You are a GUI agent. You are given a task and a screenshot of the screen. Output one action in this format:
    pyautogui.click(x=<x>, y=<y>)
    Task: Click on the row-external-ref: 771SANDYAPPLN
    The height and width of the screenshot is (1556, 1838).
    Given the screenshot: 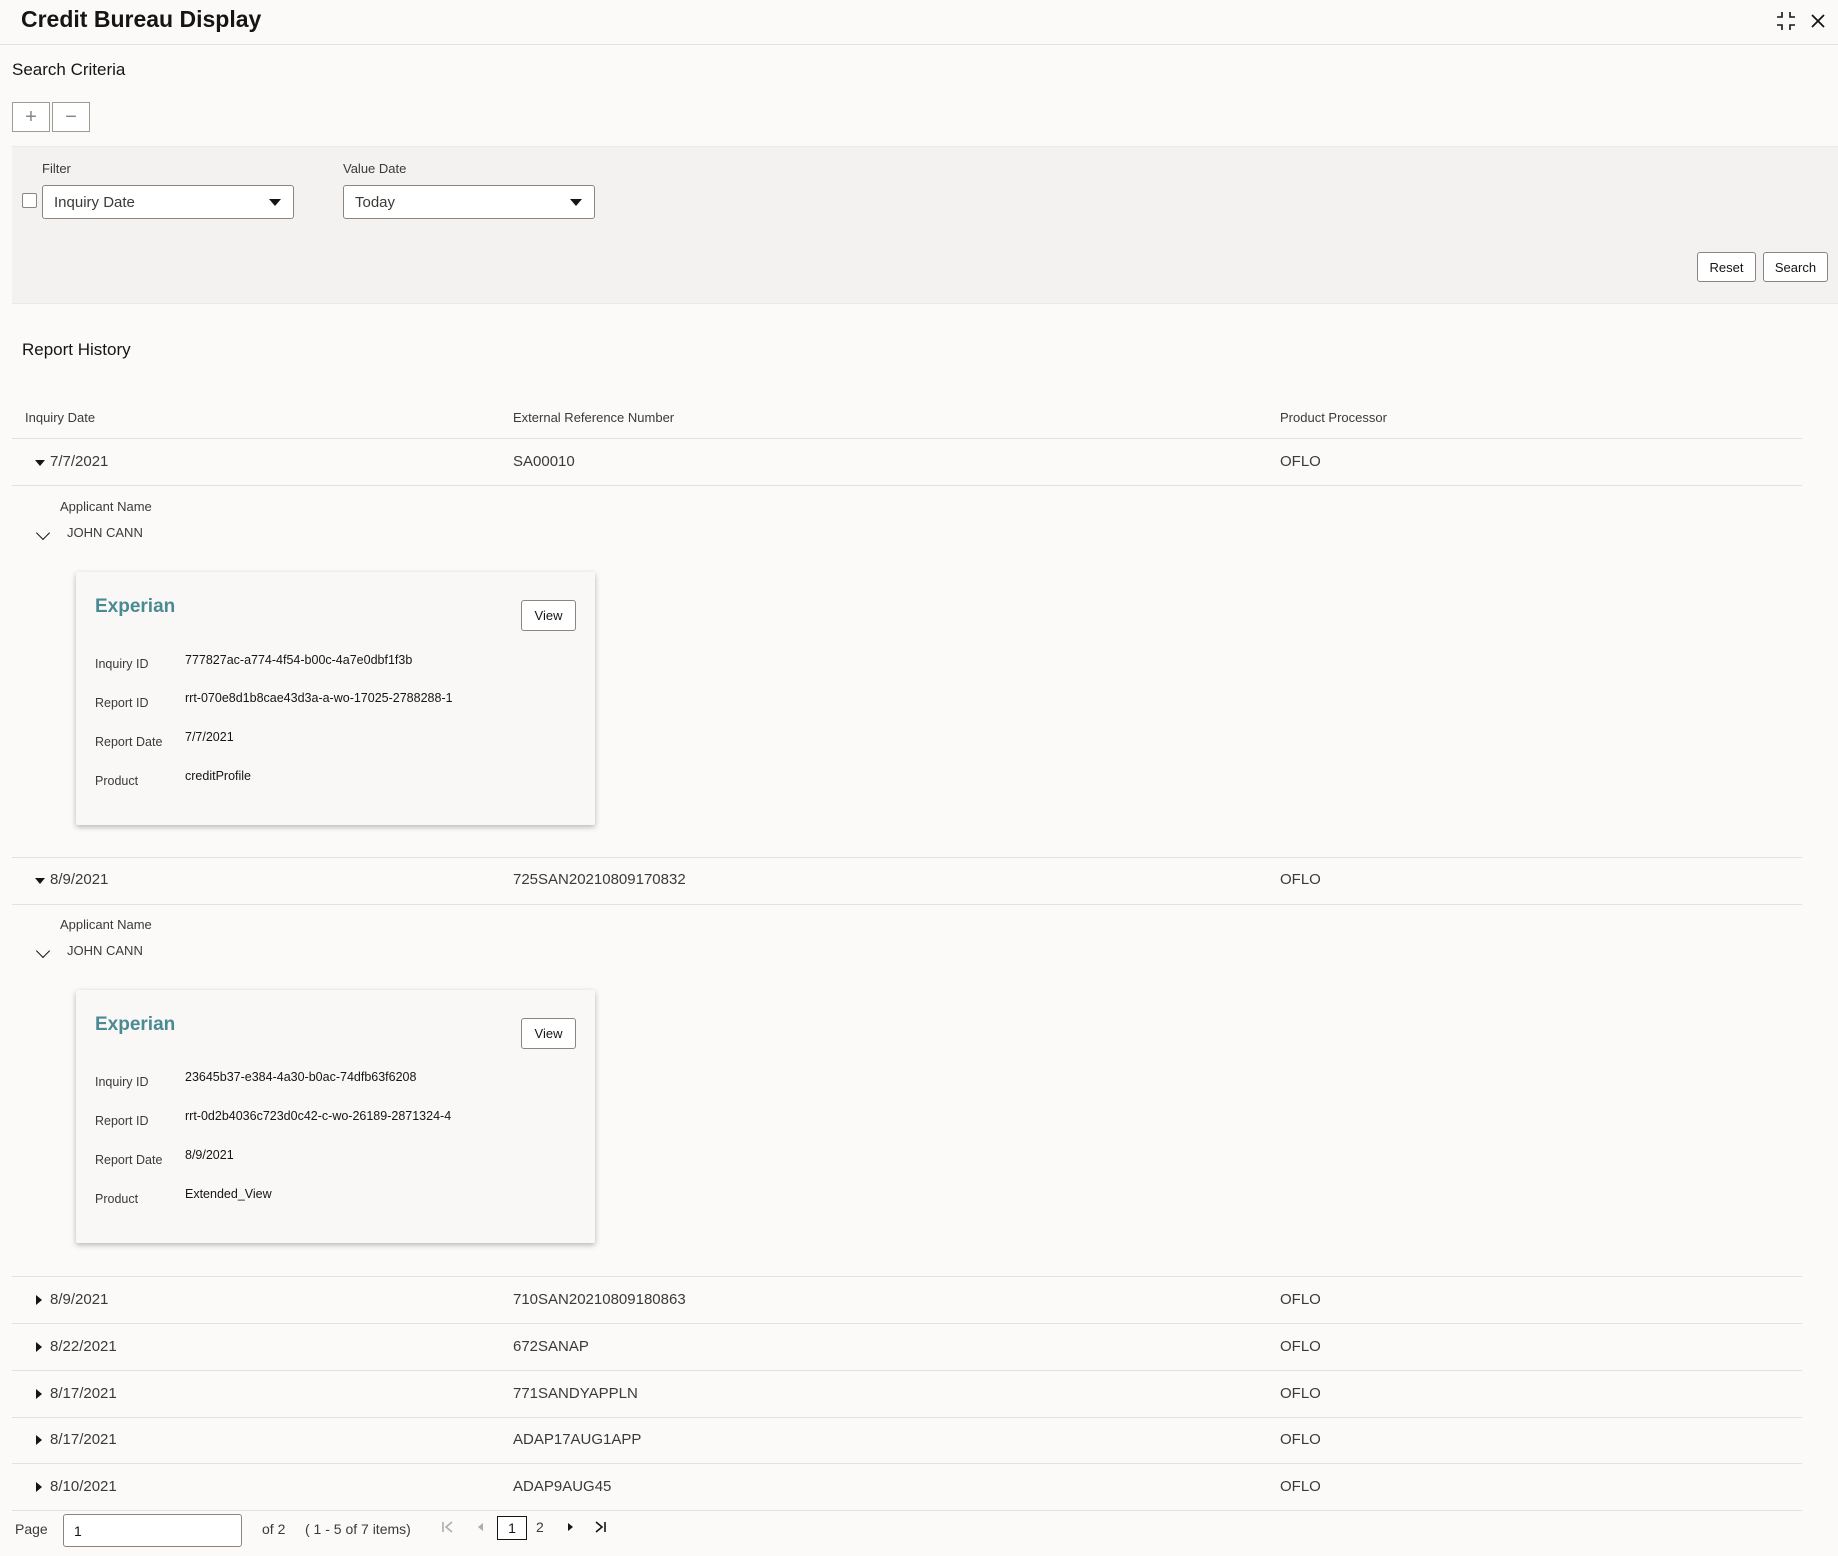 What is the action you would take?
    pyautogui.click(x=575, y=1393)
    